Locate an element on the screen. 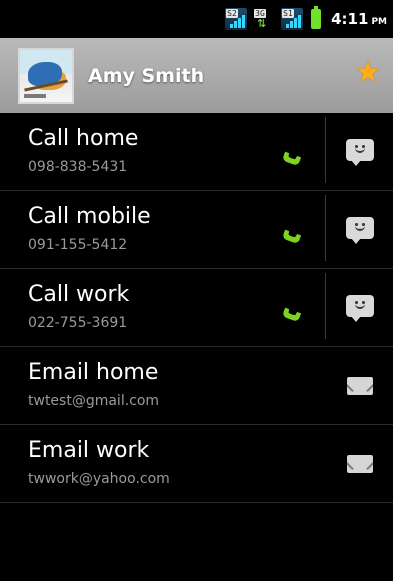 This screenshot has height=581, width=393. status-clock: 4:11 PM is located at coordinates (359, 19).